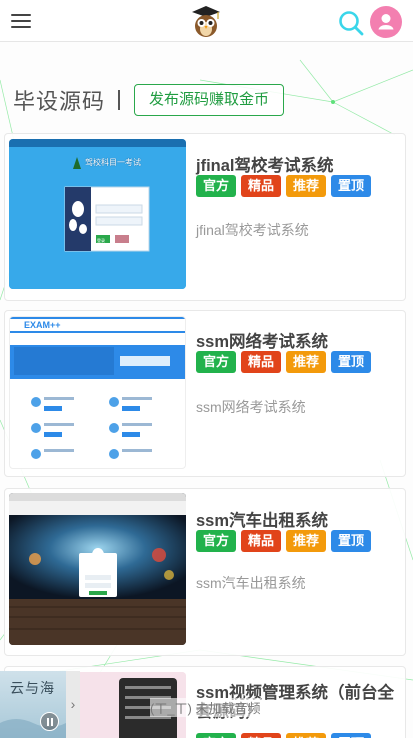 The height and width of the screenshot is (738, 413). Describe the element at coordinates (33, 704) in the screenshot. I see `album-cover: 云与海` at that location.